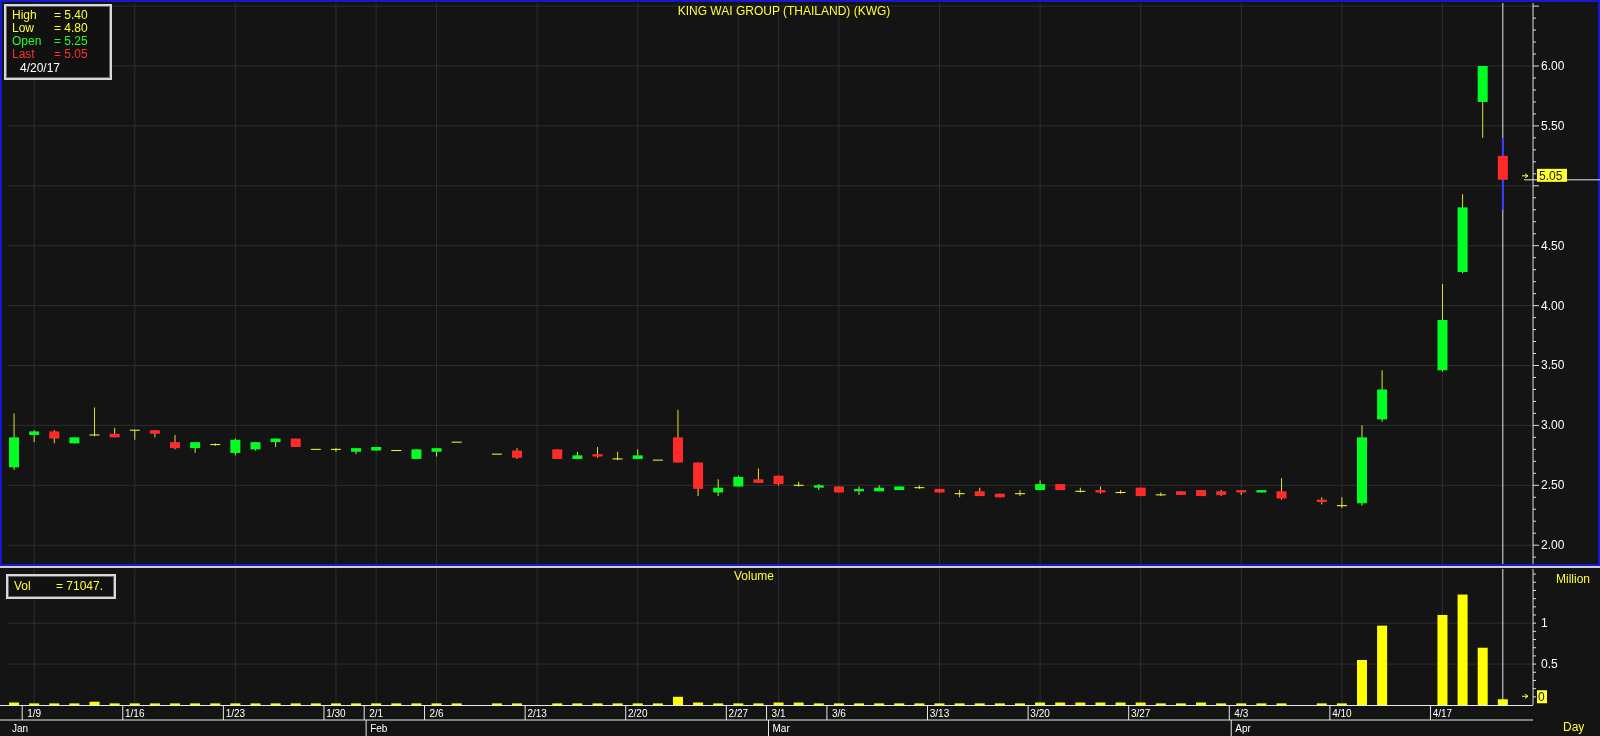 Image resolution: width=1600 pixels, height=736 pixels. Describe the element at coordinates (1442, 713) in the screenshot. I see `date-label: 4/17` at that location.